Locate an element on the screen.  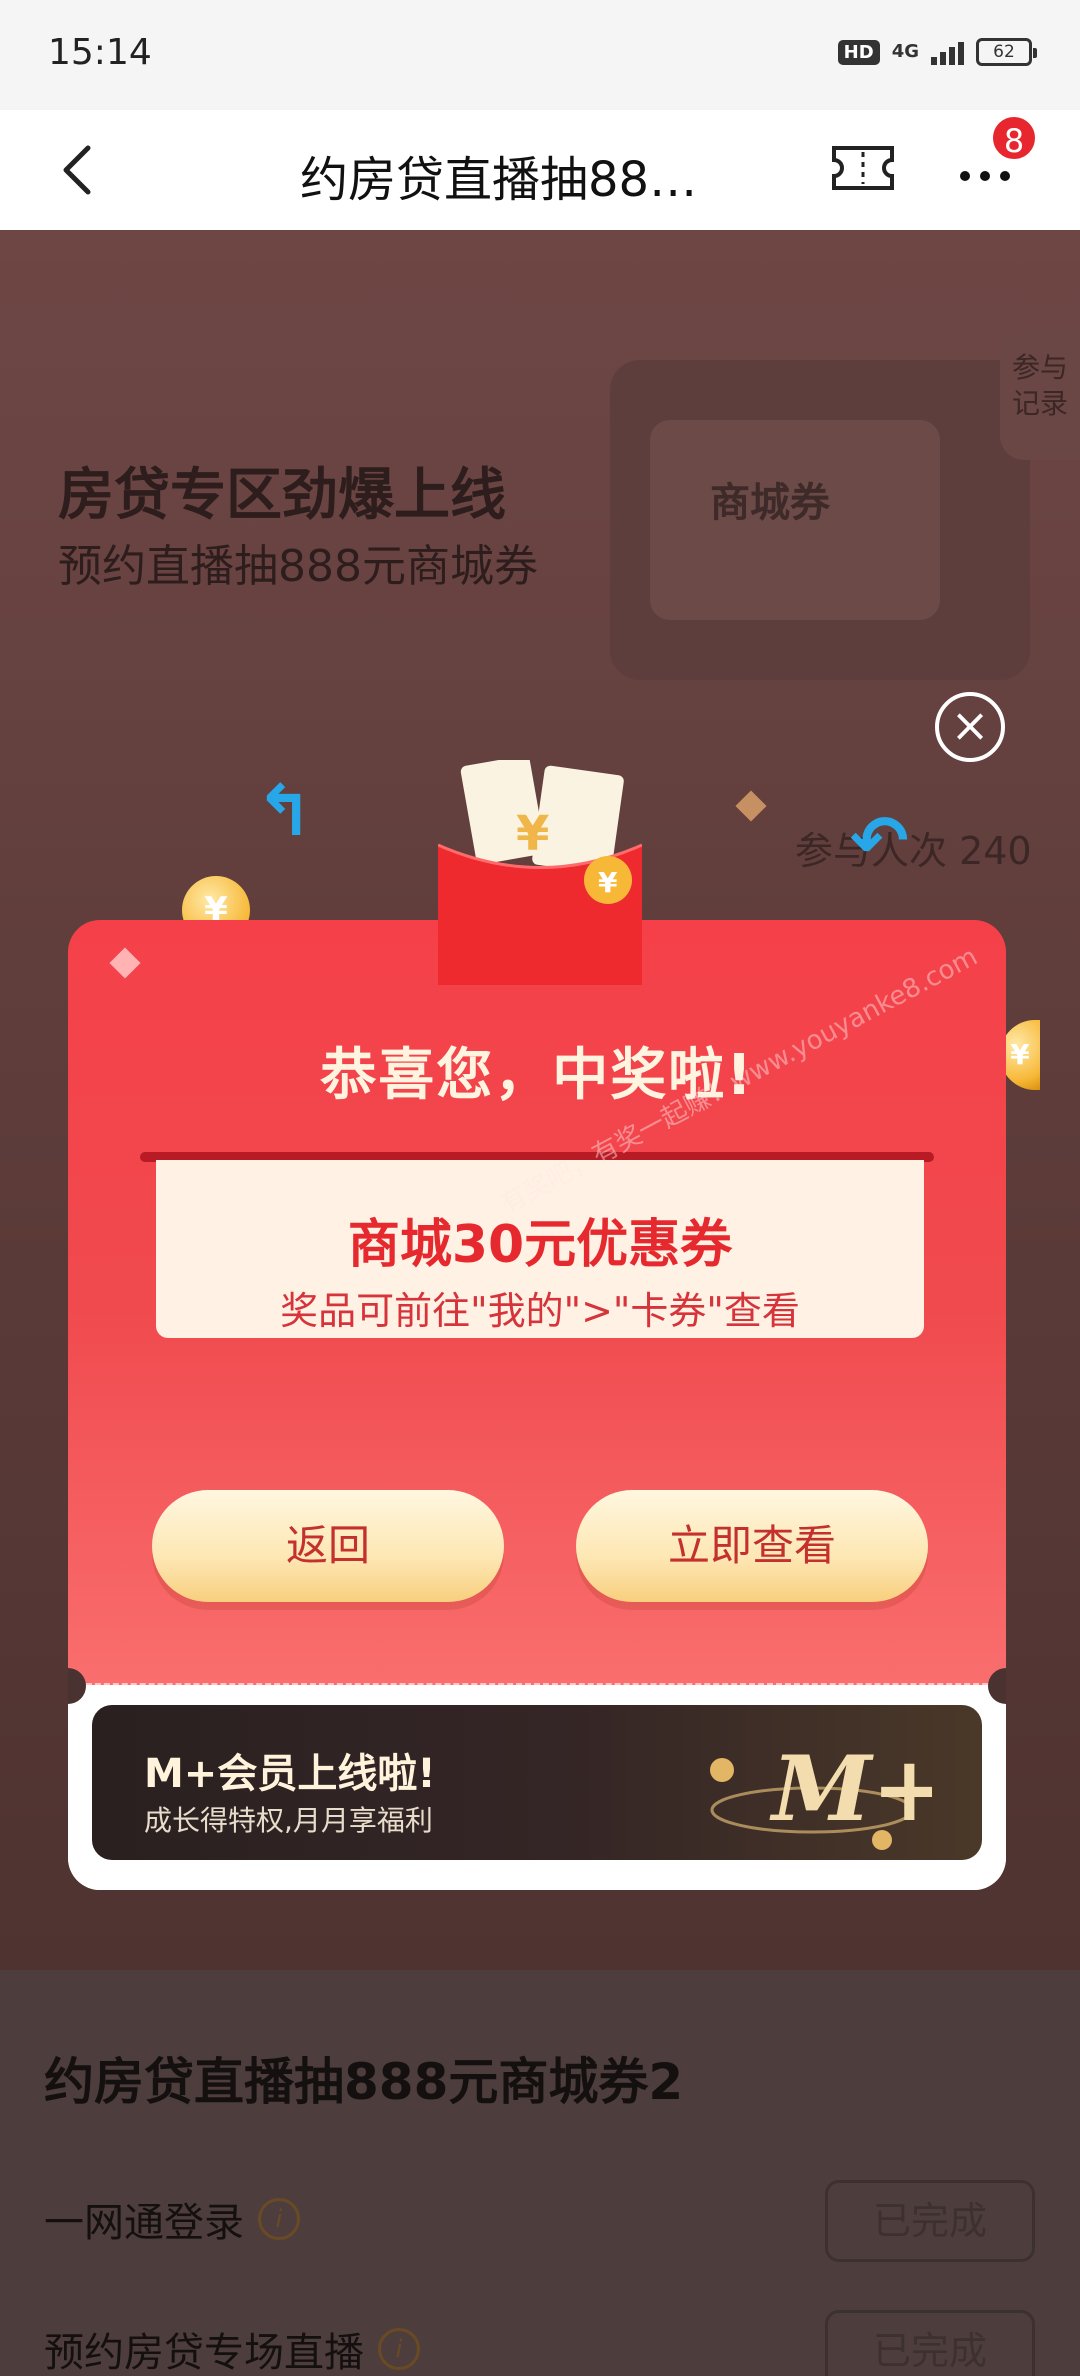
m-plus-logo-icon: M+ is located at coordinates (821, 1793).